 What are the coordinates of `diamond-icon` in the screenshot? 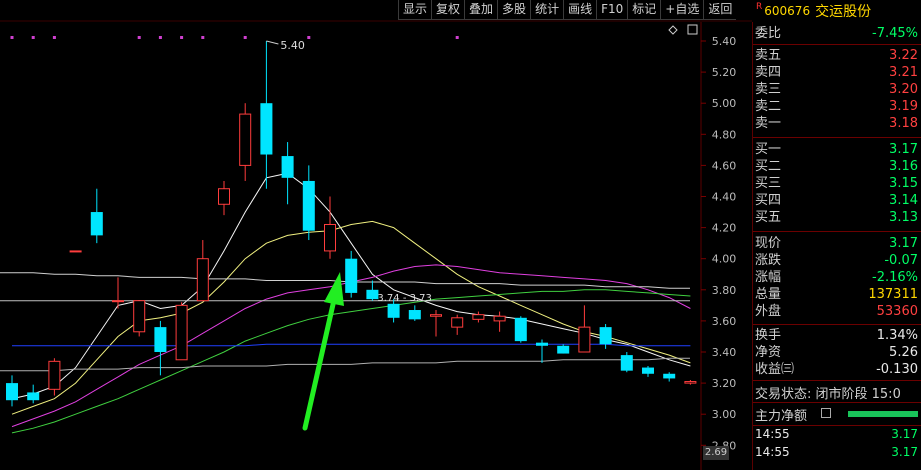 It's located at (673, 30).